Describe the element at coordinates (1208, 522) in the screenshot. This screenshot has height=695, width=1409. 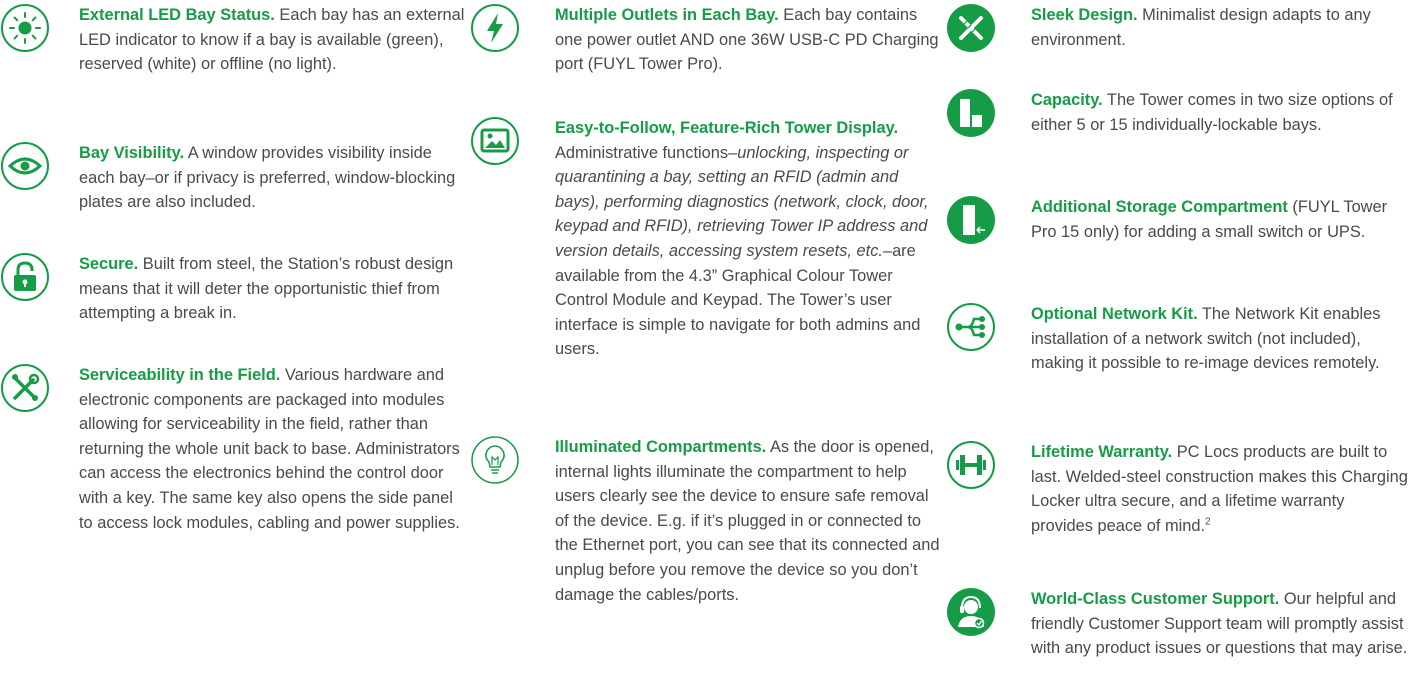
I see `footnote-marker: 2` at that location.